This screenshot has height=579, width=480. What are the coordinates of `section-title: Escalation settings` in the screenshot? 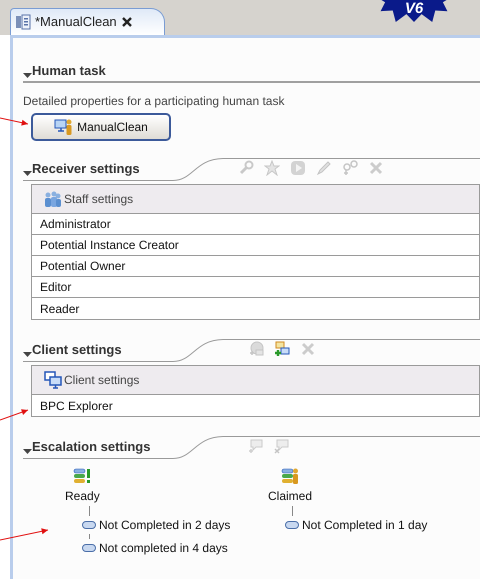 It's located at (91, 447).